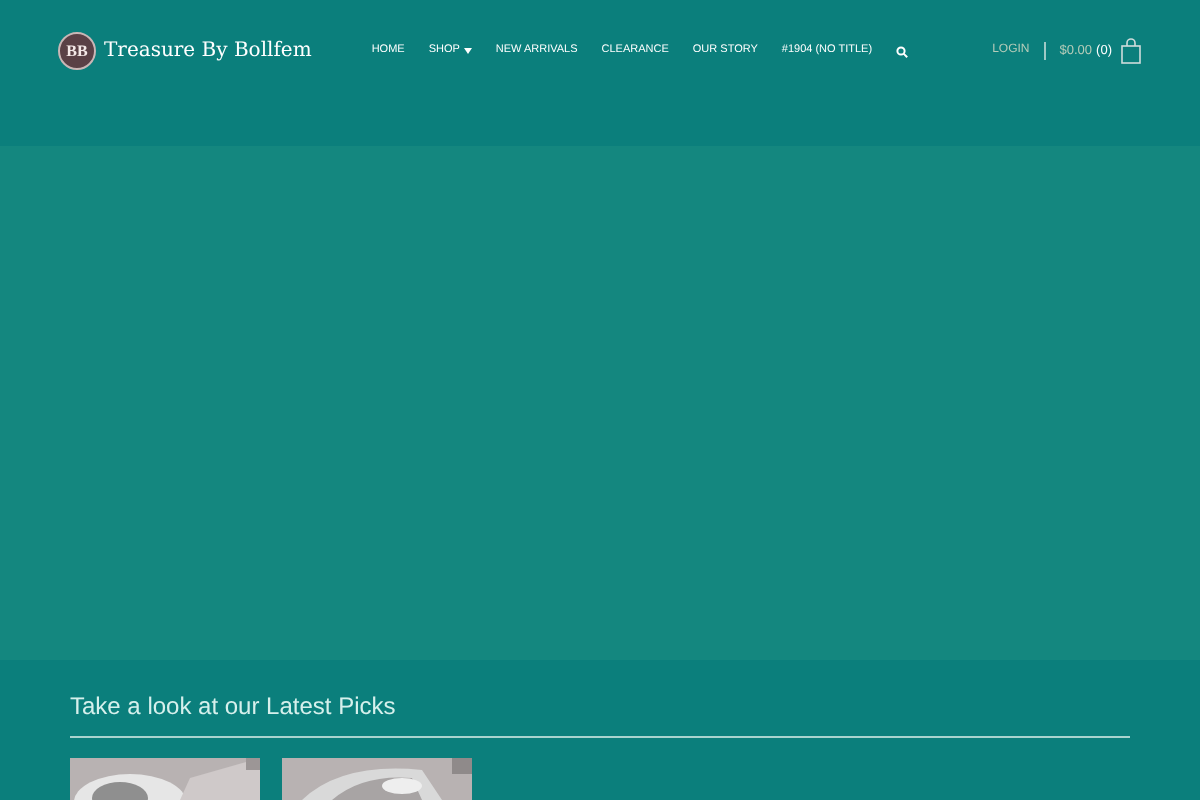  I want to click on search-icon, so click(902, 51).